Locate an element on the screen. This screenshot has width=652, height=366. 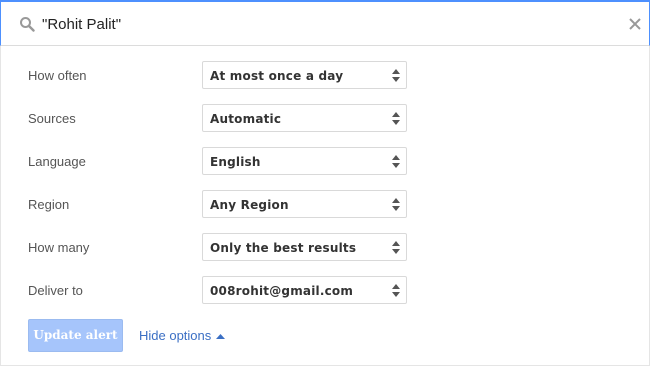
update-alert-button: Update alert is located at coordinates (75, 335).